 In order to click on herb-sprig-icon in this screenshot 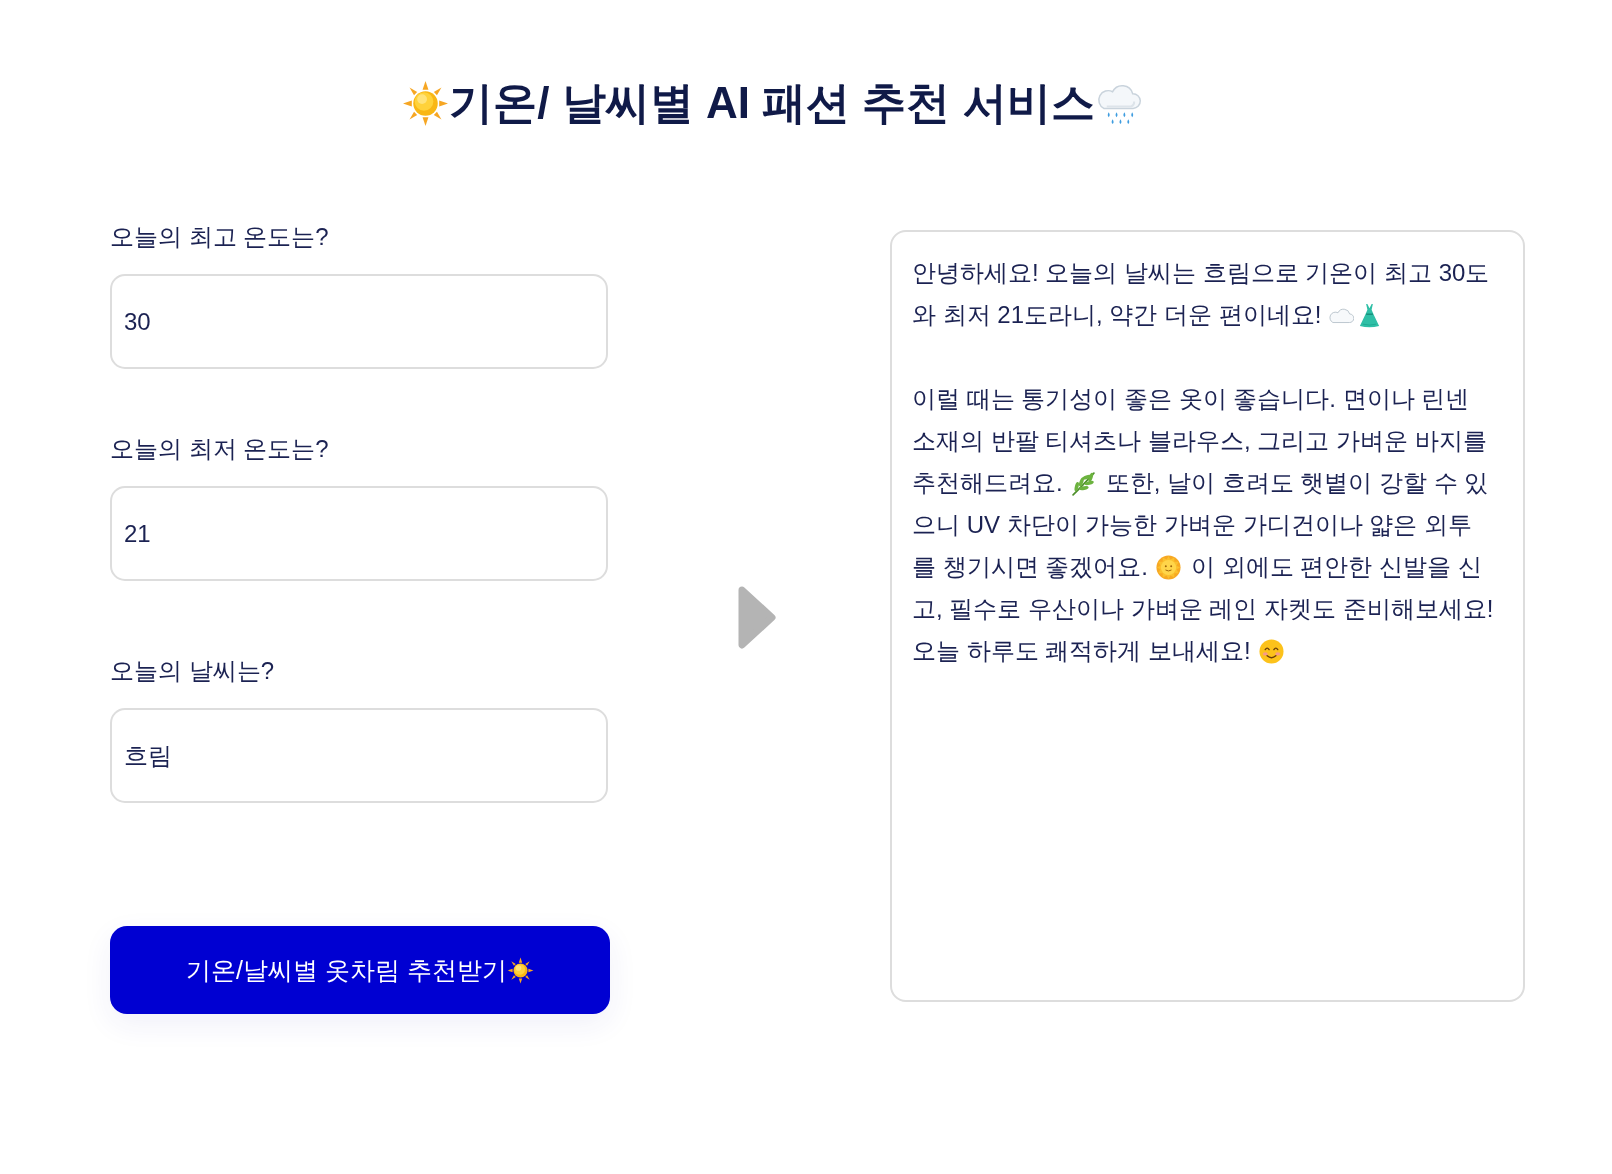, I will do `click(1083, 483)`.